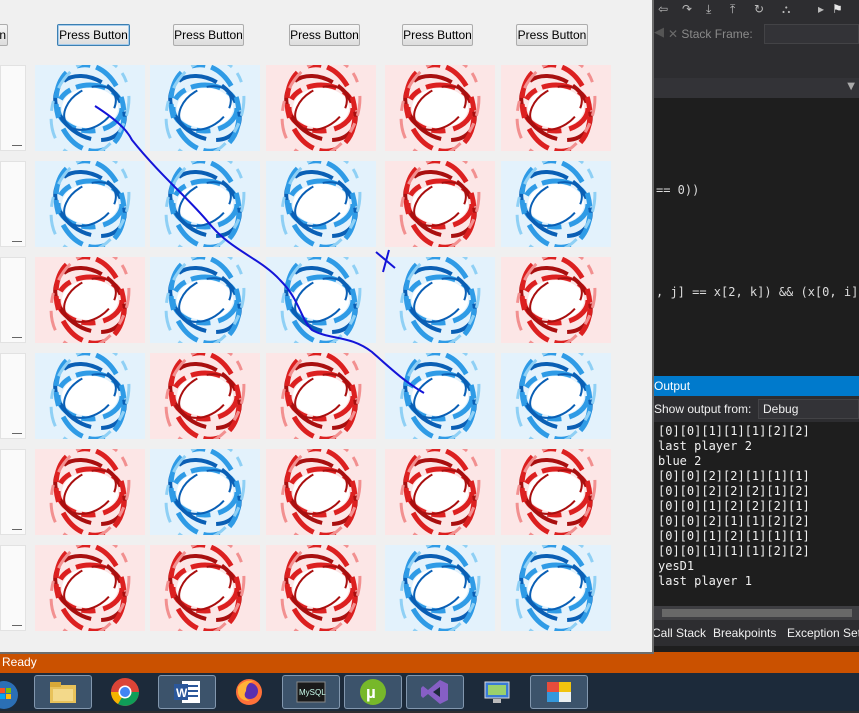 This screenshot has height=713, width=859. What do you see at coordinates (324, 35) in the screenshot?
I see `press-button-3: Press Button` at bounding box center [324, 35].